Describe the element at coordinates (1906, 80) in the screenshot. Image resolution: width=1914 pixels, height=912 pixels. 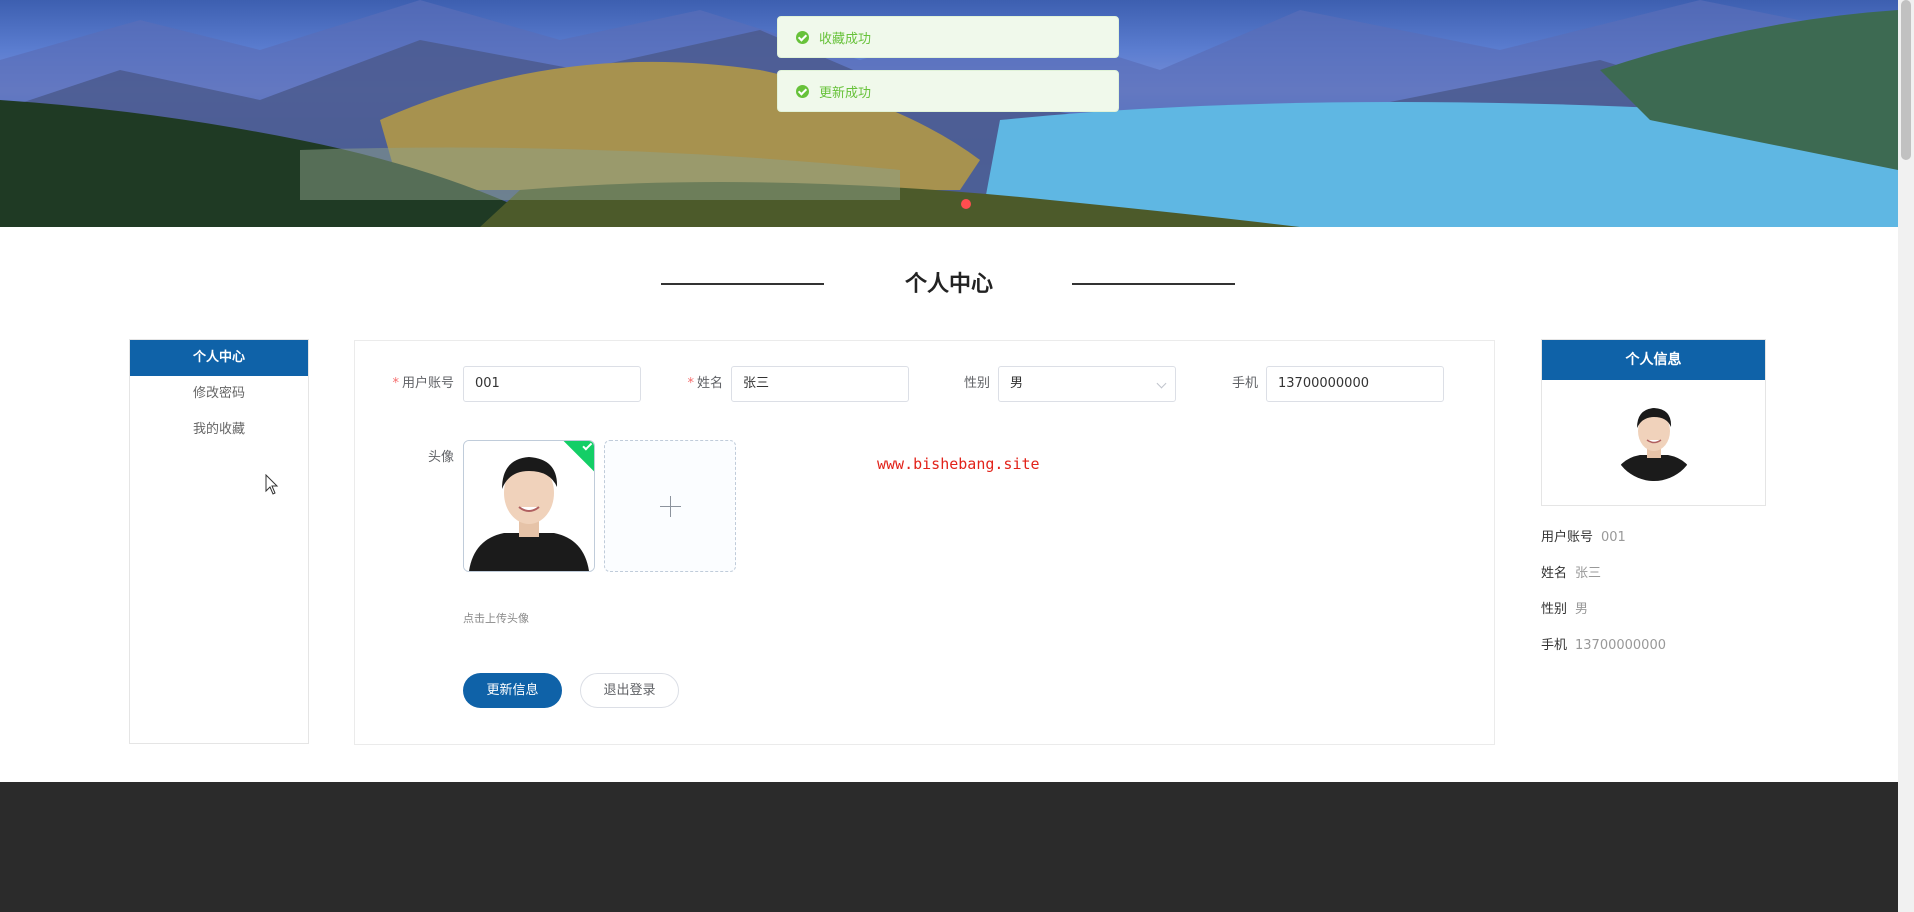
I see `scrollbar-thumb` at that location.